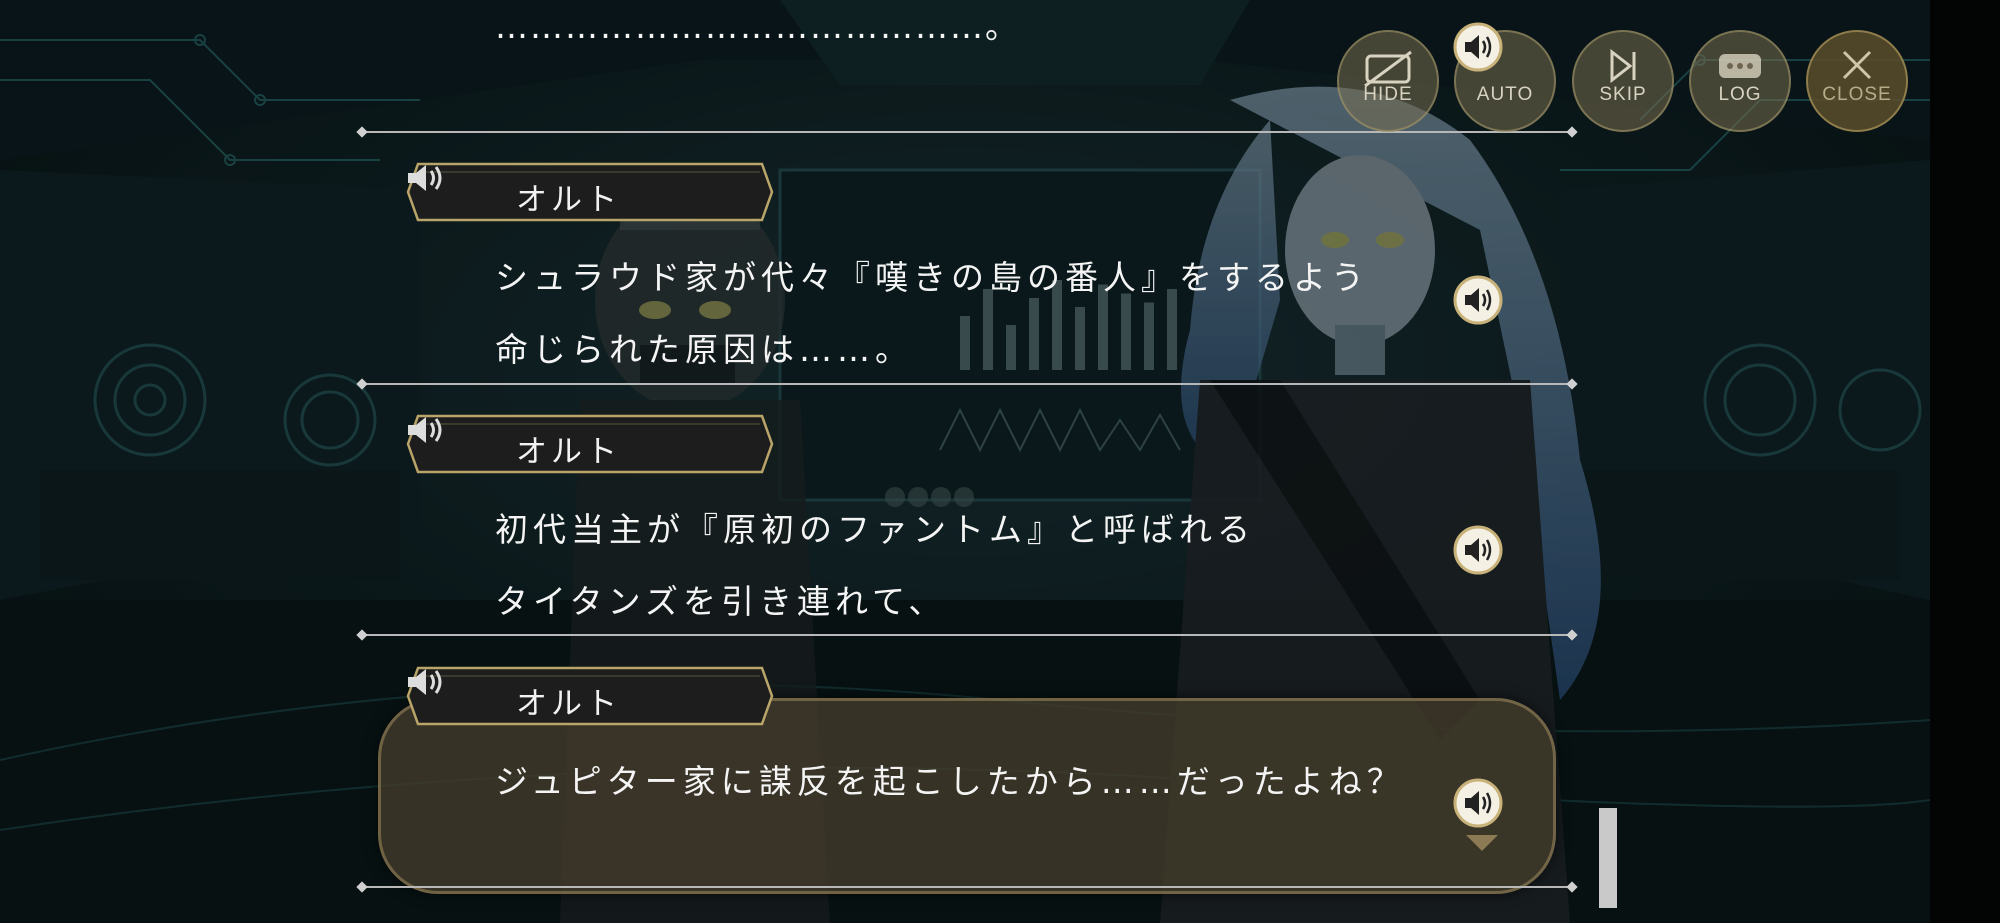  What do you see at coordinates (1388, 94) in the screenshot?
I see `hide-label: HIDE` at bounding box center [1388, 94].